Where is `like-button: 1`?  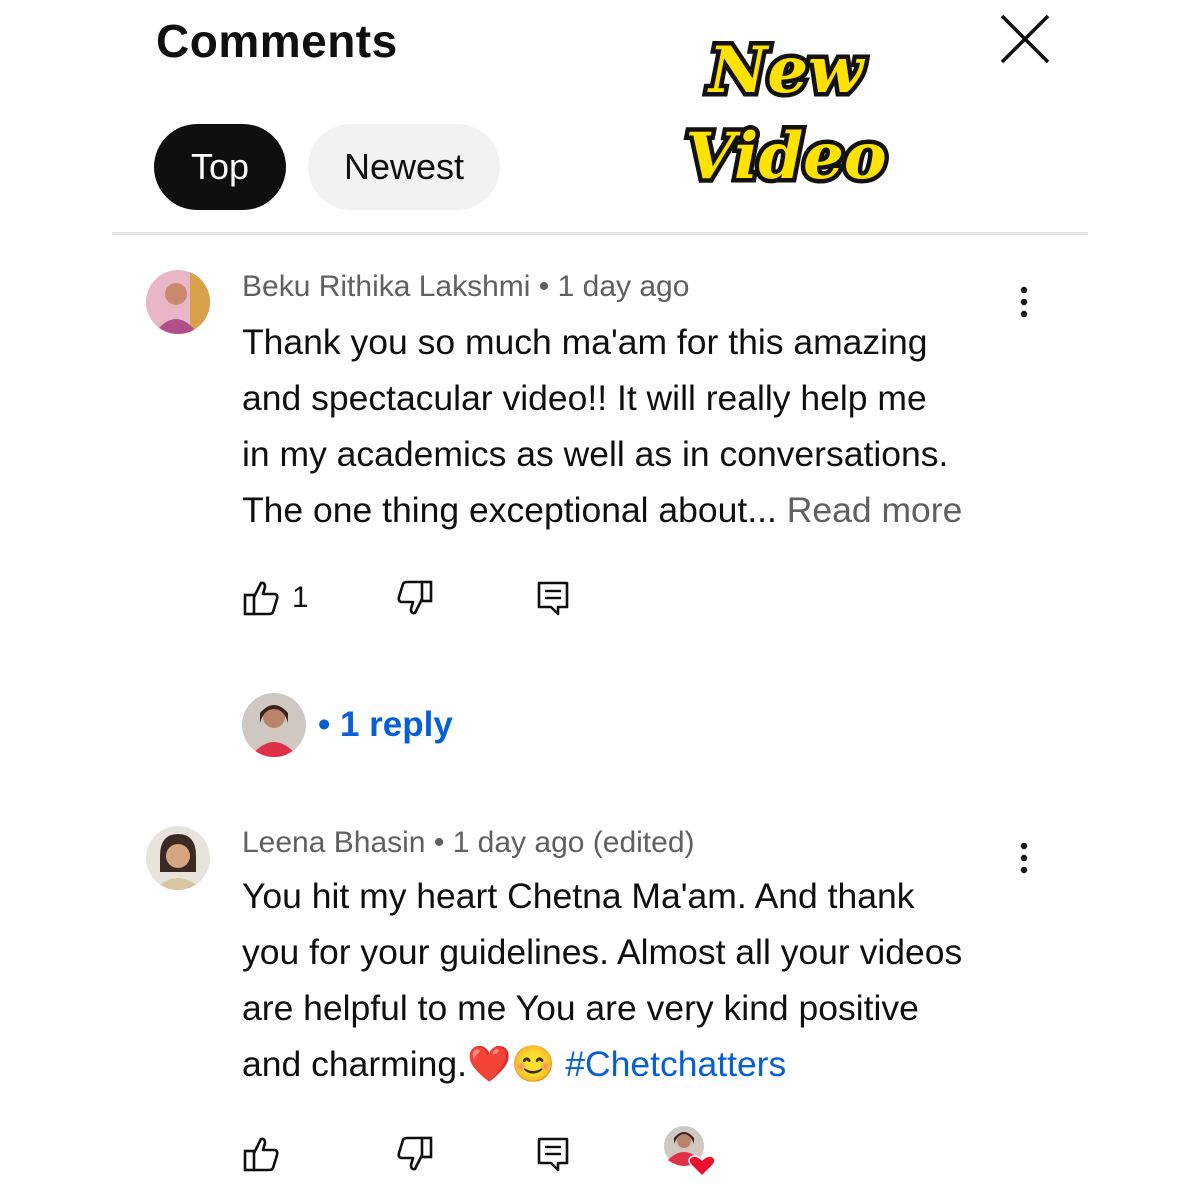 like-button: 1 is located at coordinates (274, 598).